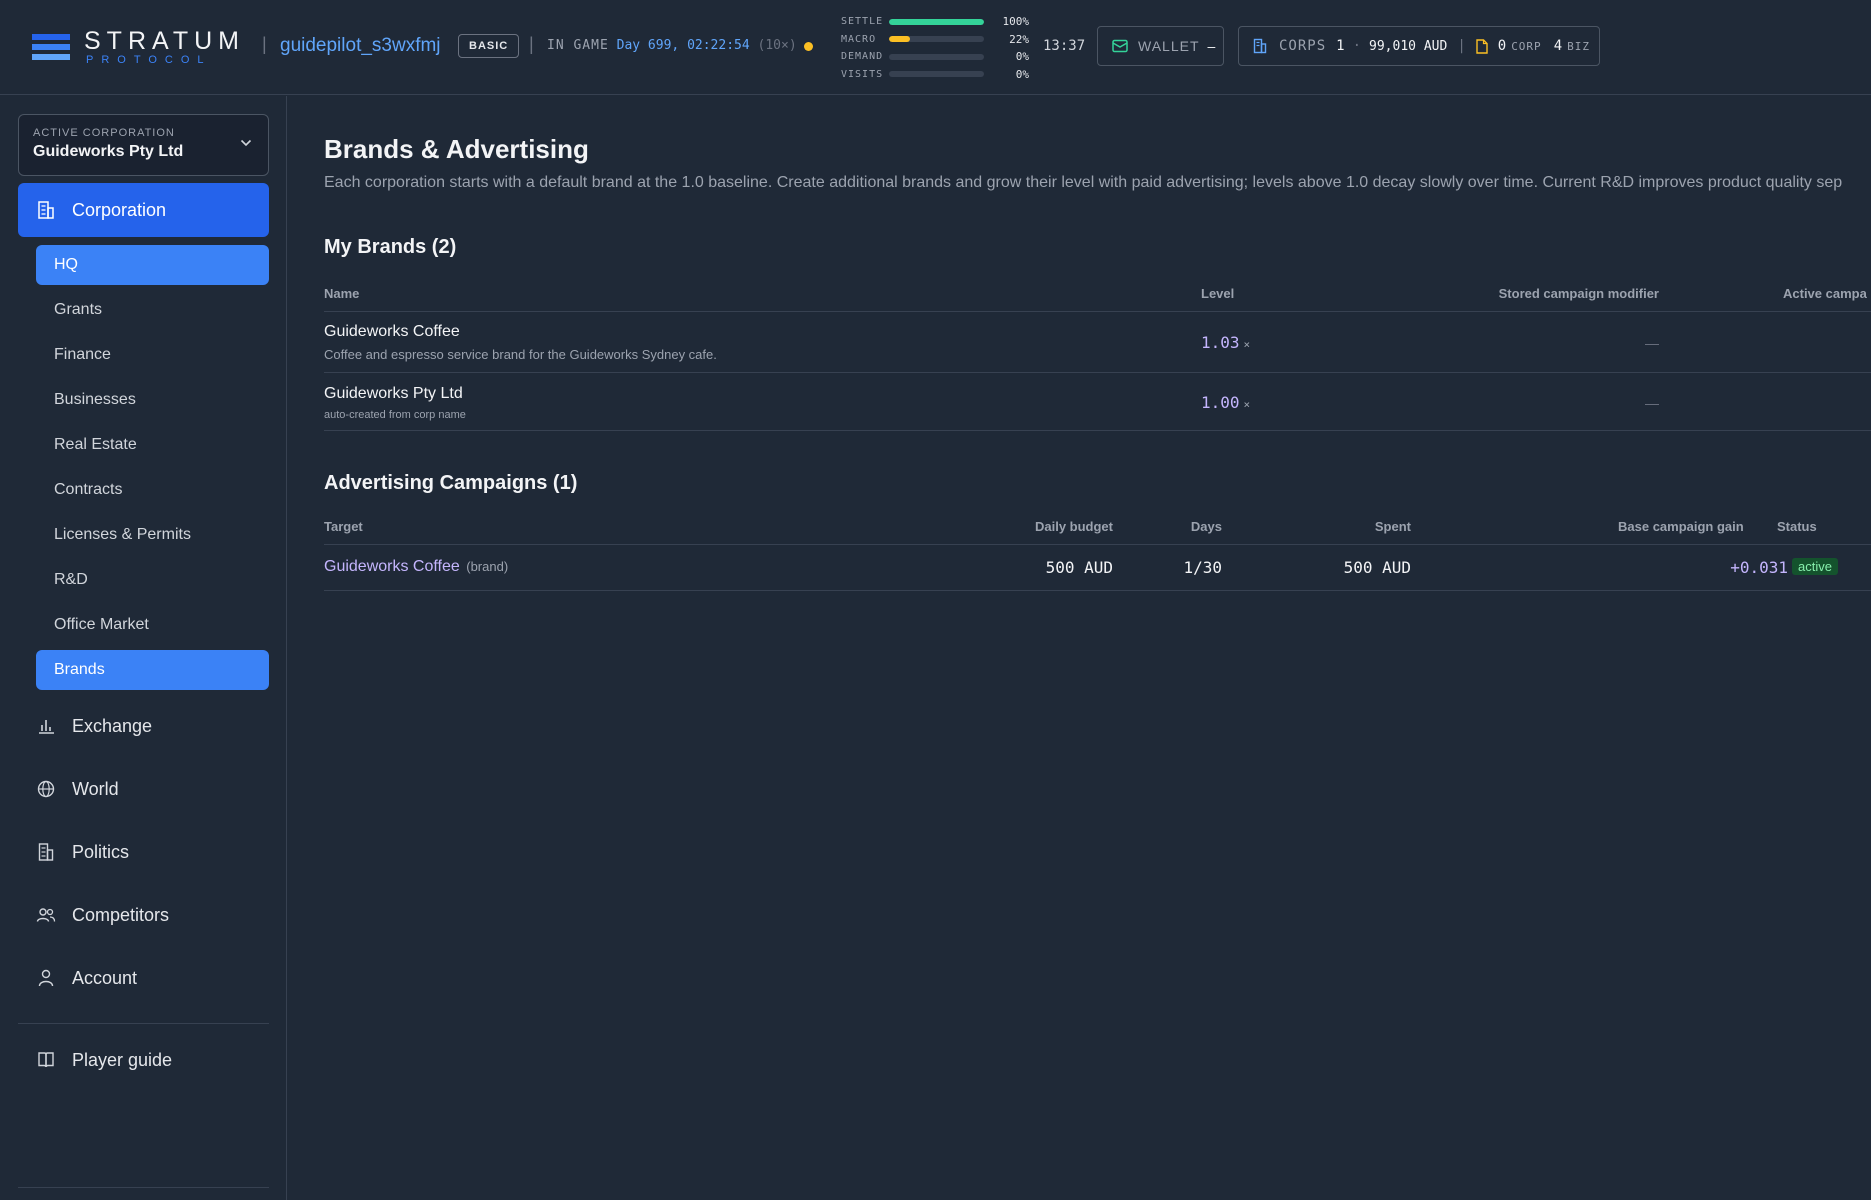  I want to click on nav-account: Account, so click(143, 978).